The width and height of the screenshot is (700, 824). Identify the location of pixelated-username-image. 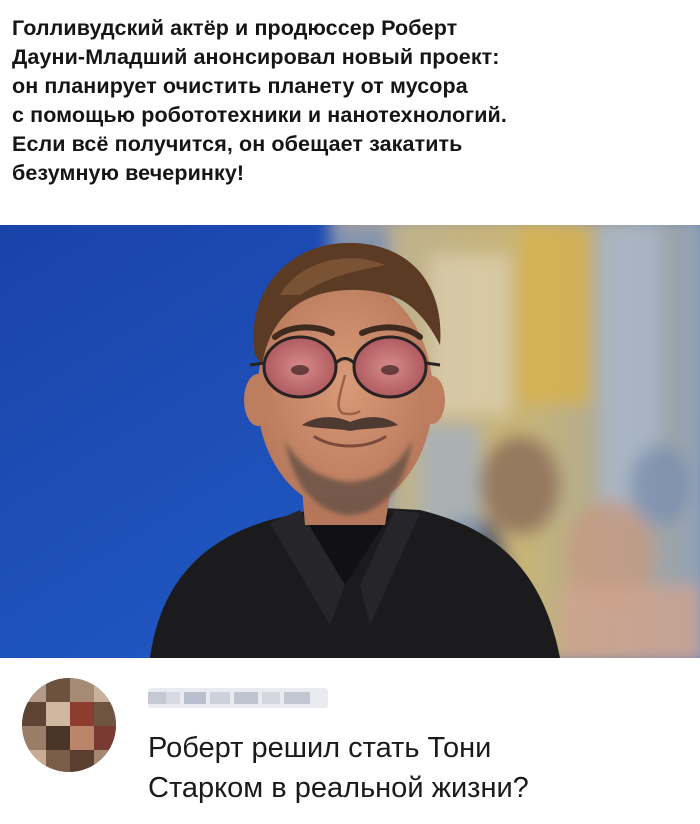
(238, 698).